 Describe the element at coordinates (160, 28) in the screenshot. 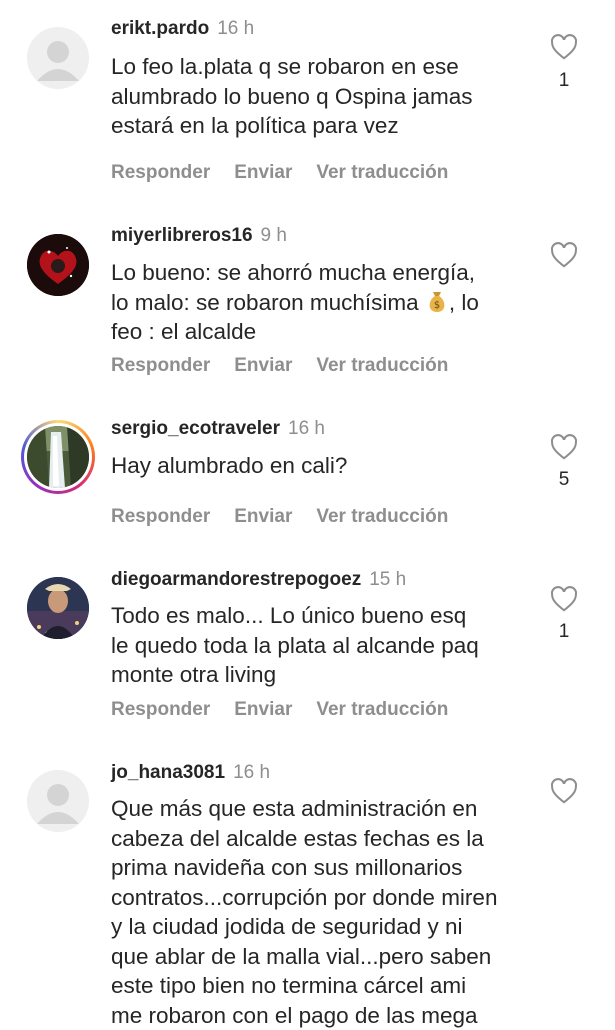

I see `username: erikt.pardo` at that location.